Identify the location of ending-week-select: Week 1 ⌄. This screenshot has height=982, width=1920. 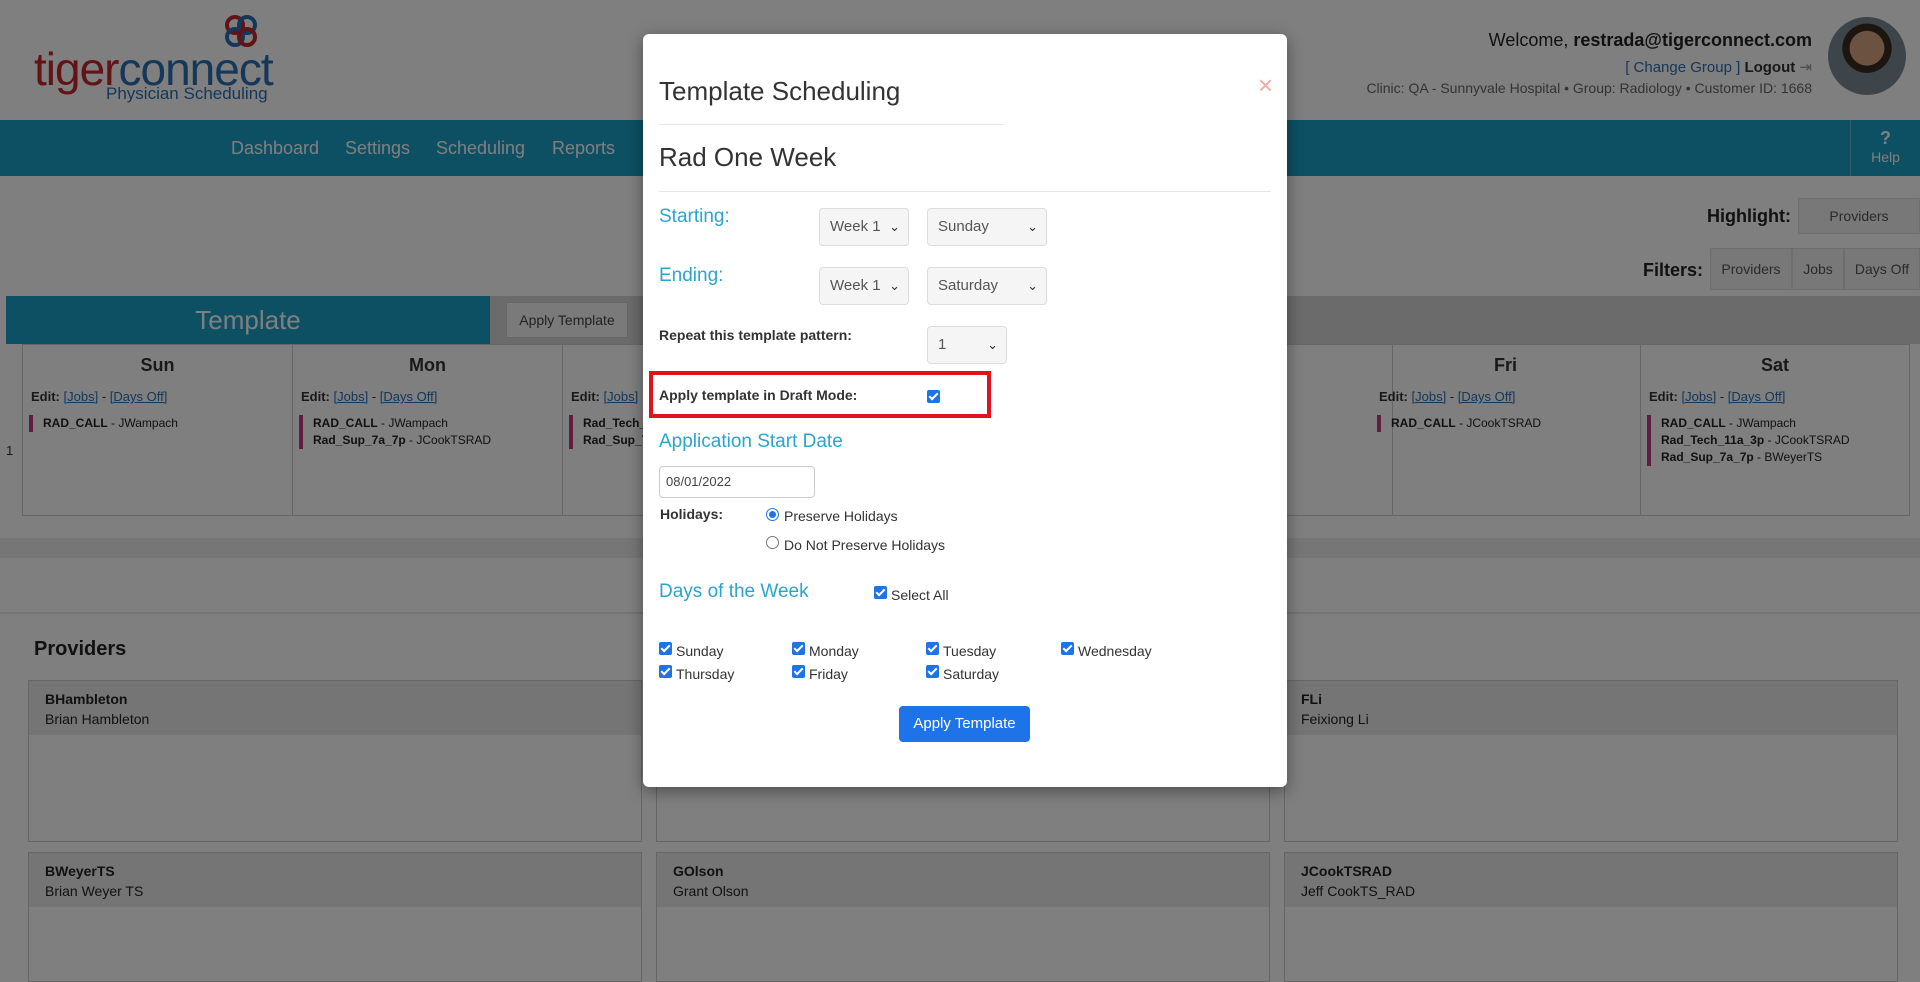
(864, 286).